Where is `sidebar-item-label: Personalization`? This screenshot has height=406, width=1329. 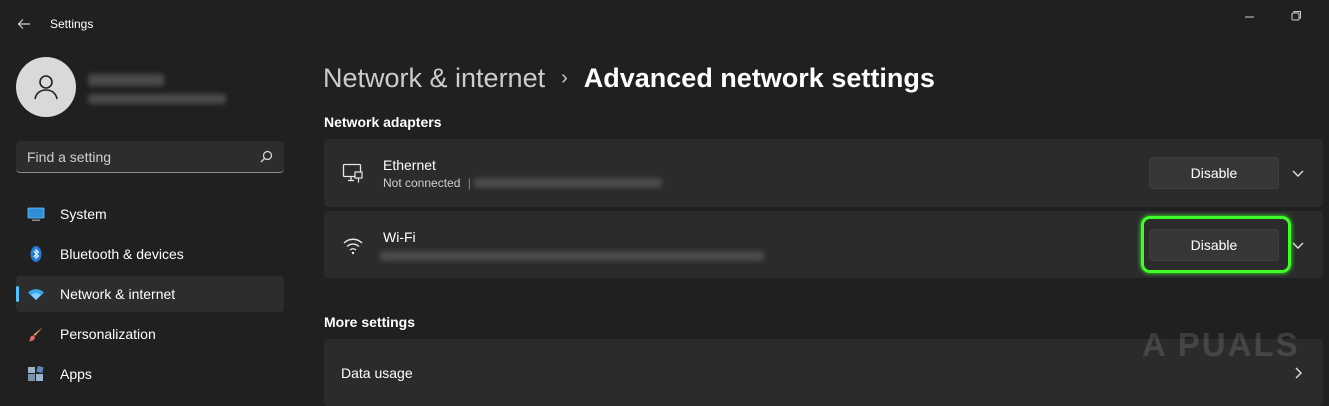
sidebar-item-label: Personalization is located at coordinates (108, 334).